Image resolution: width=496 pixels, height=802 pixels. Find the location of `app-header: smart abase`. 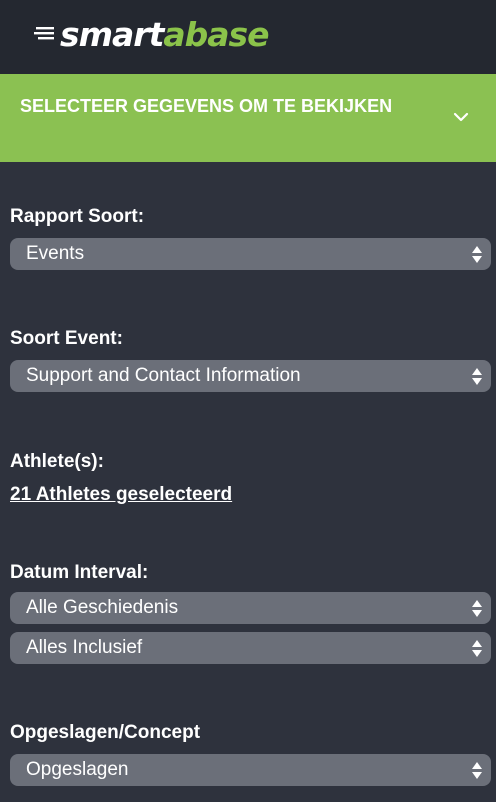

app-header: smart abase is located at coordinates (248, 37).